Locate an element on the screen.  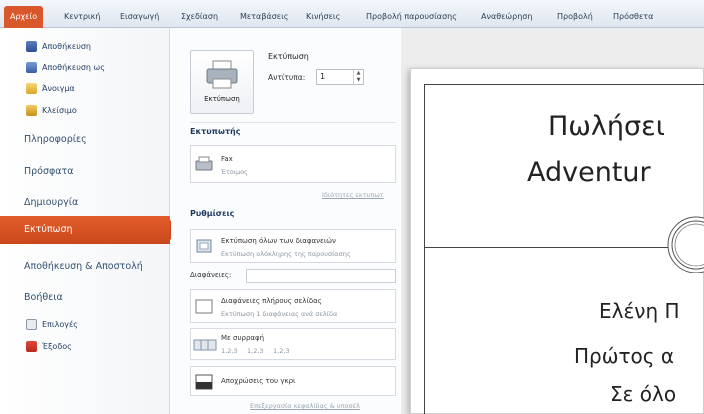
printer-icon is located at coordinates (222, 74).